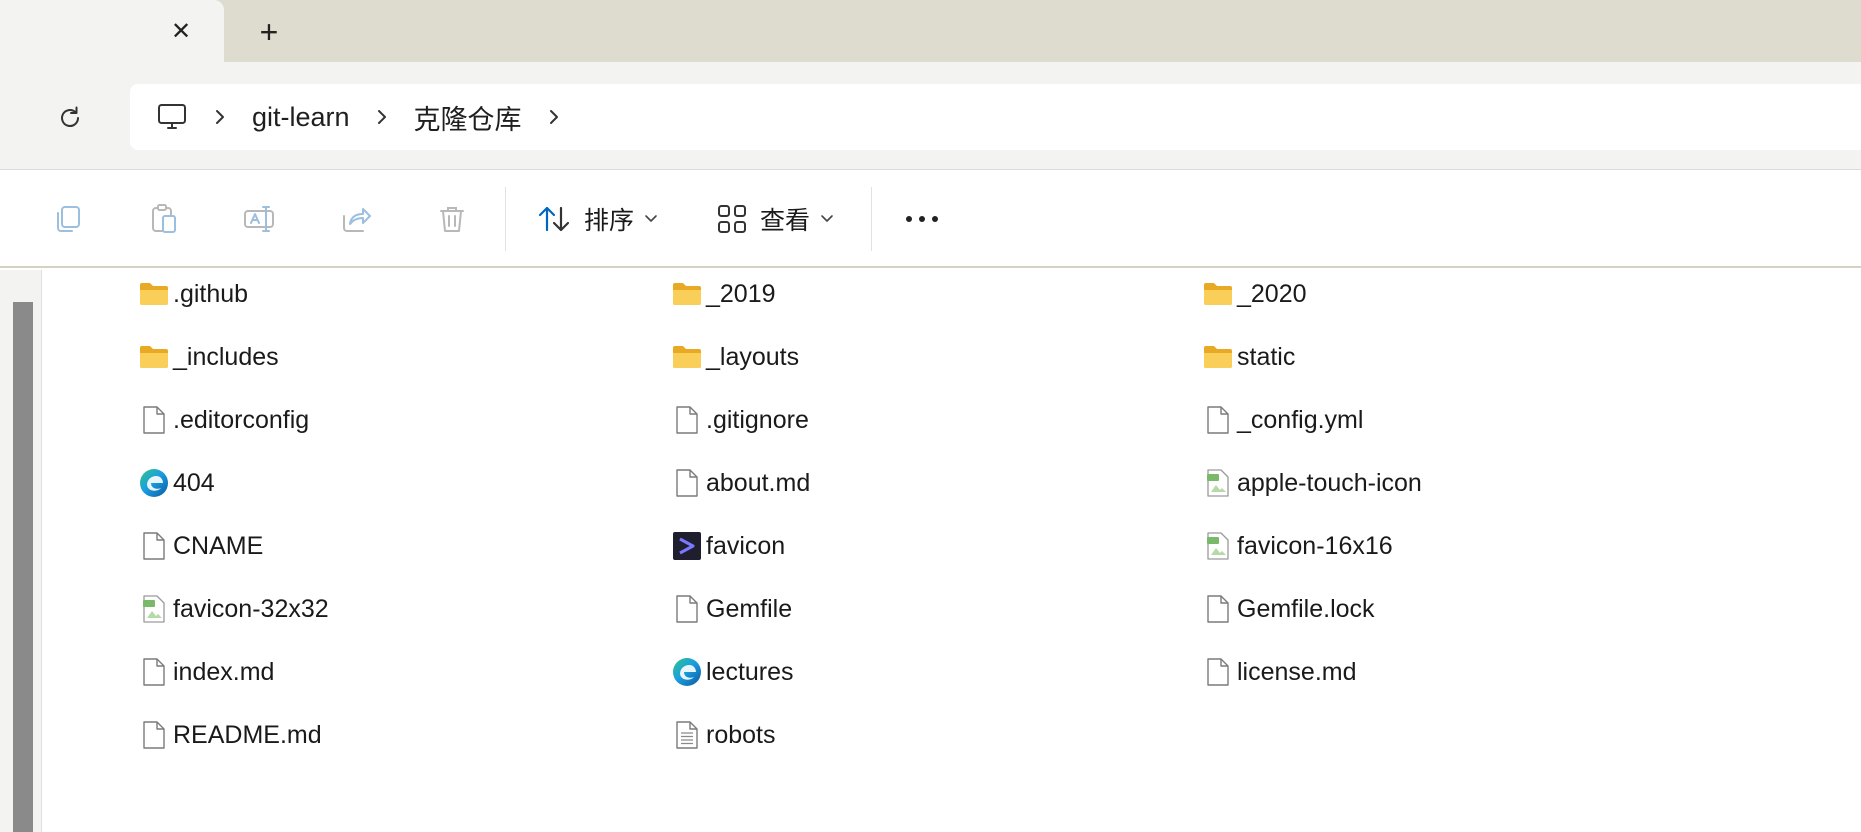 This screenshot has width=1861, height=832. I want to click on file-item: _layouts, so click(735, 357).